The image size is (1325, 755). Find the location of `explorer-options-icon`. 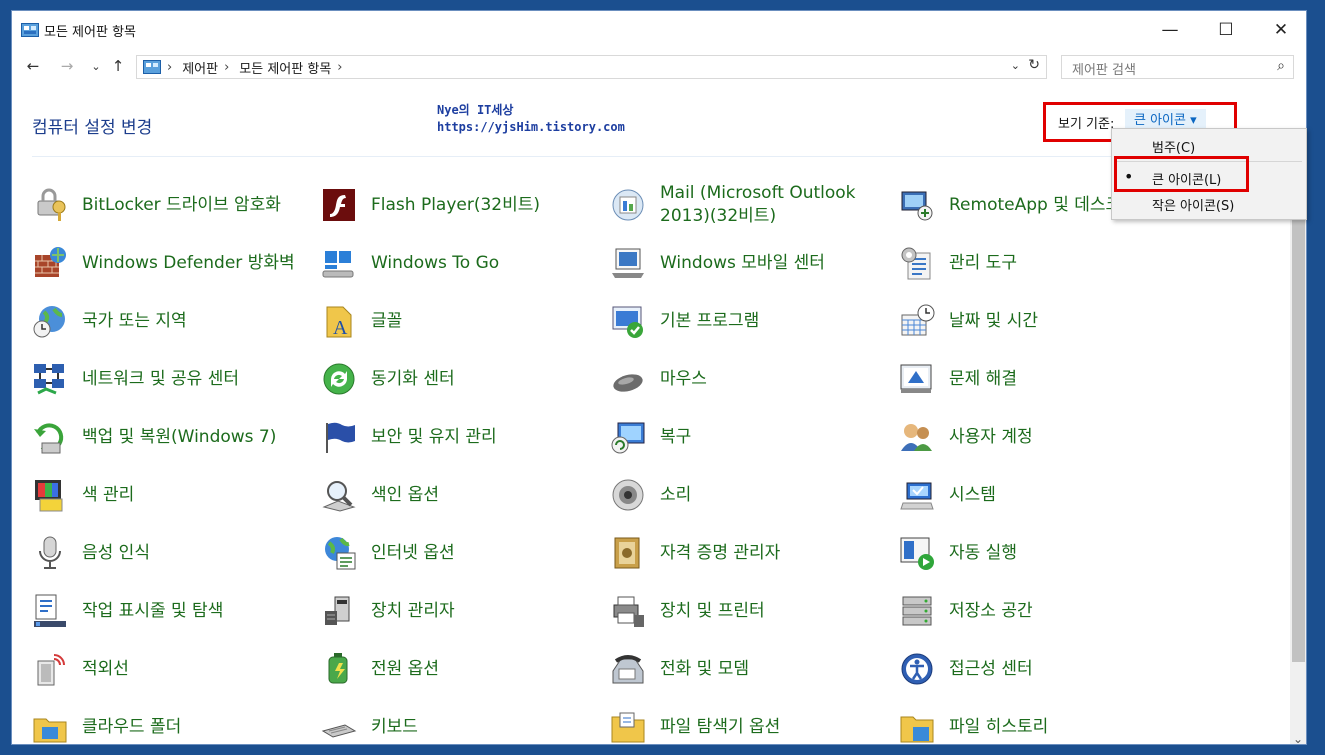

explorer-options-icon is located at coordinates (628, 727).